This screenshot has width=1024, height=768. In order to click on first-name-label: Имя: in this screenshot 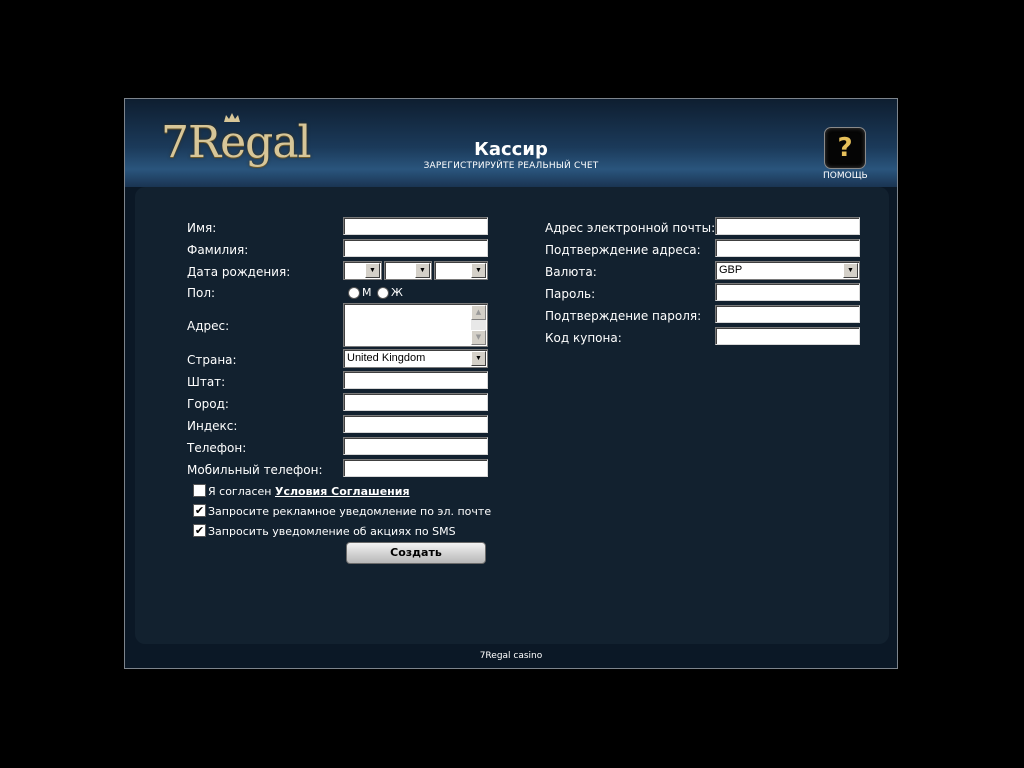, I will do `click(202, 228)`.